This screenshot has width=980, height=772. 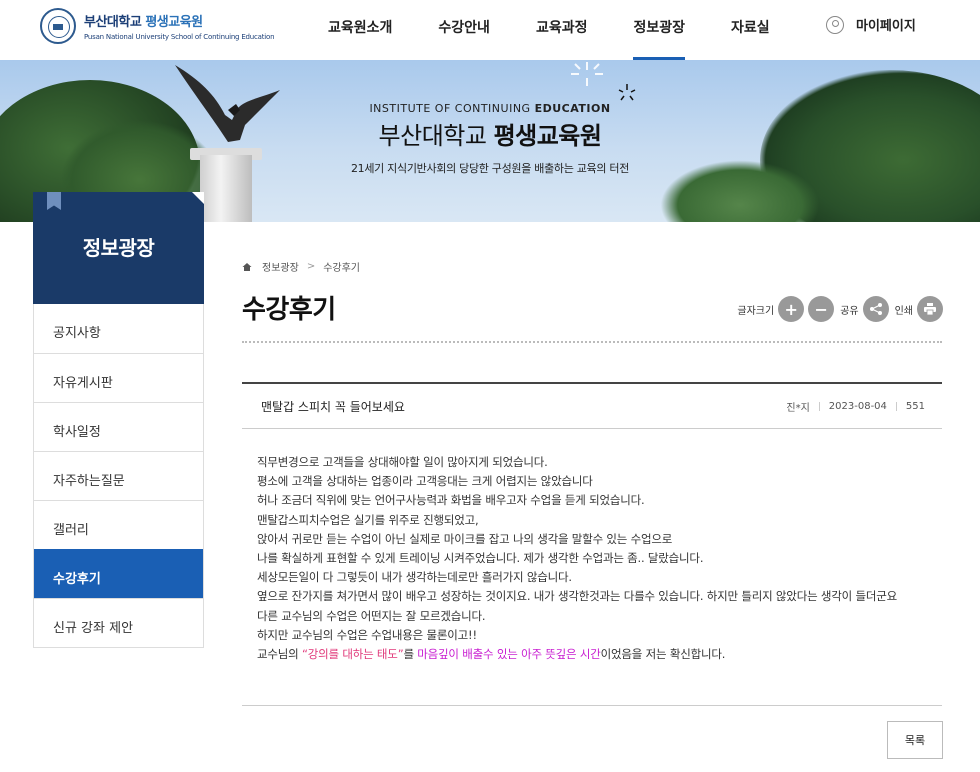 What do you see at coordinates (509, 654) in the screenshot?
I see `highlight-text: 마음깊이 배출수 있는 아주 뜻깊은 시간` at bounding box center [509, 654].